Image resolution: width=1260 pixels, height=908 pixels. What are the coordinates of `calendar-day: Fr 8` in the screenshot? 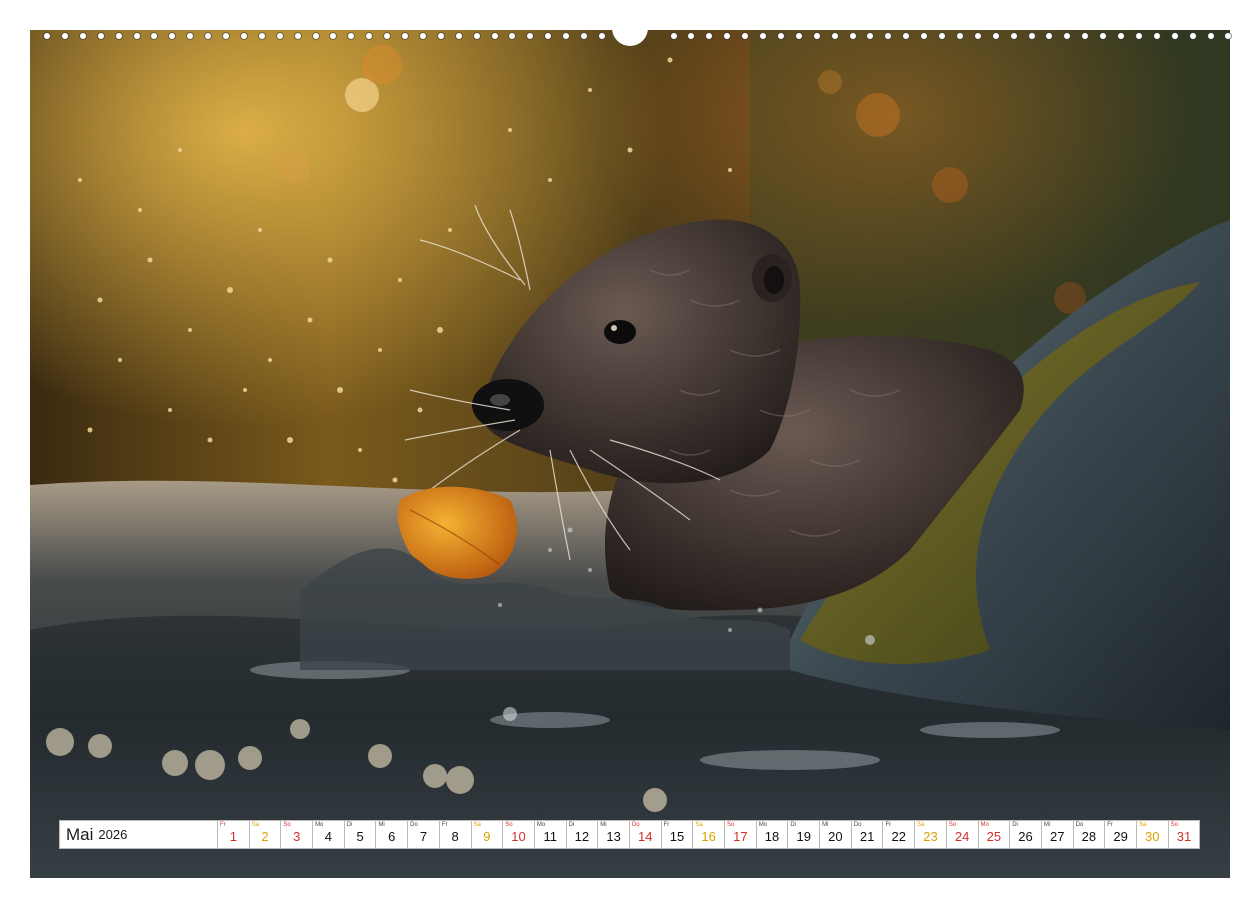 It's located at (455, 834).